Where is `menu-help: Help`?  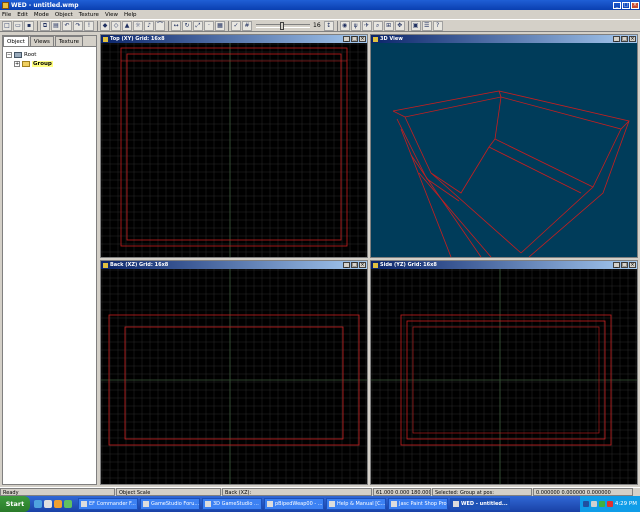
menu-help: Help is located at coordinates (130, 15).